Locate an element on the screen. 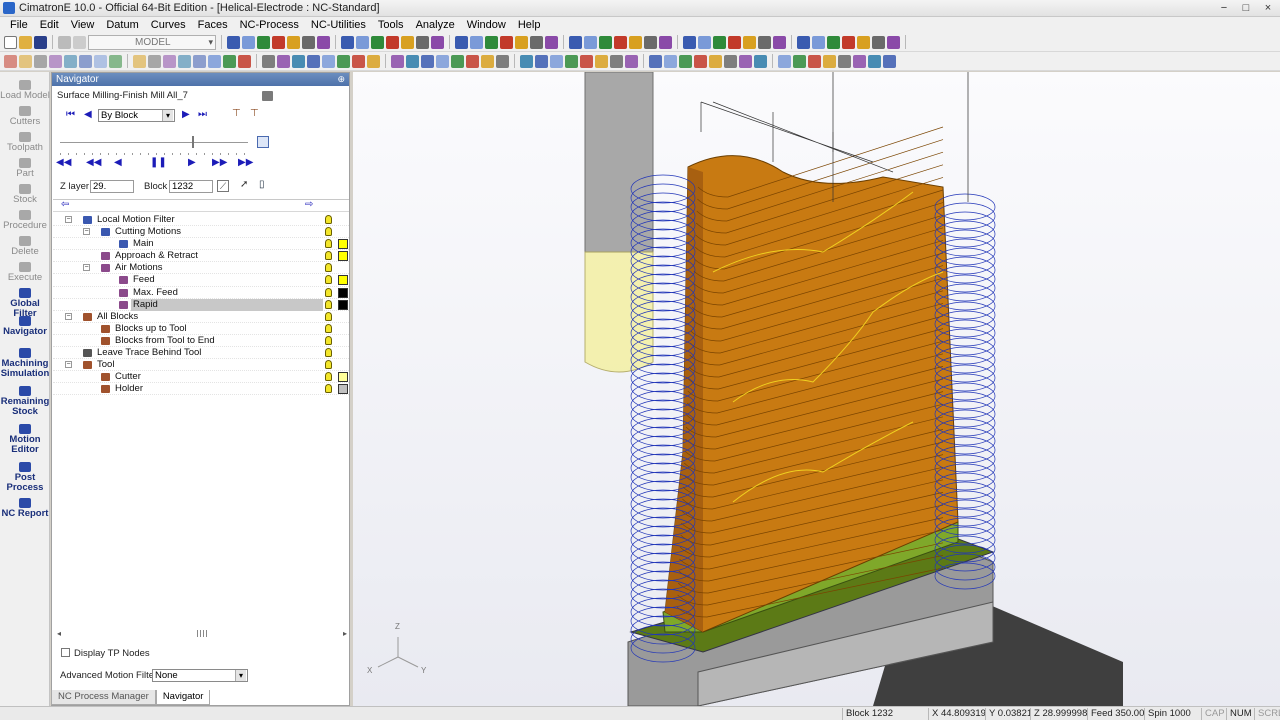 The image size is (1280, 720). tree-node-label: Approach & Retract is located at coordinates (156, 256).